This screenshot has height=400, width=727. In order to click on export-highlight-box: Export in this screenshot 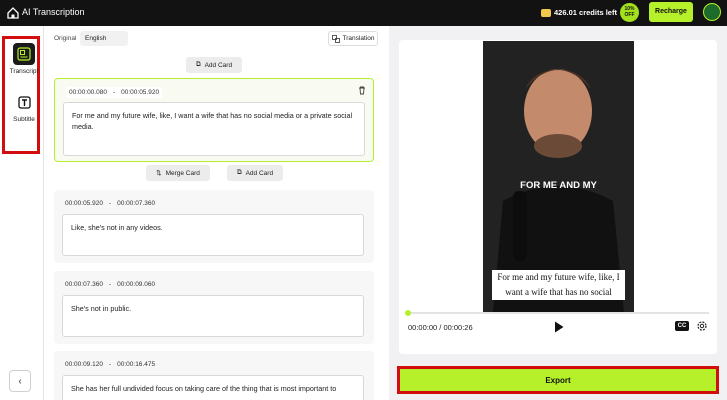, I will do `click(558, 380)`.